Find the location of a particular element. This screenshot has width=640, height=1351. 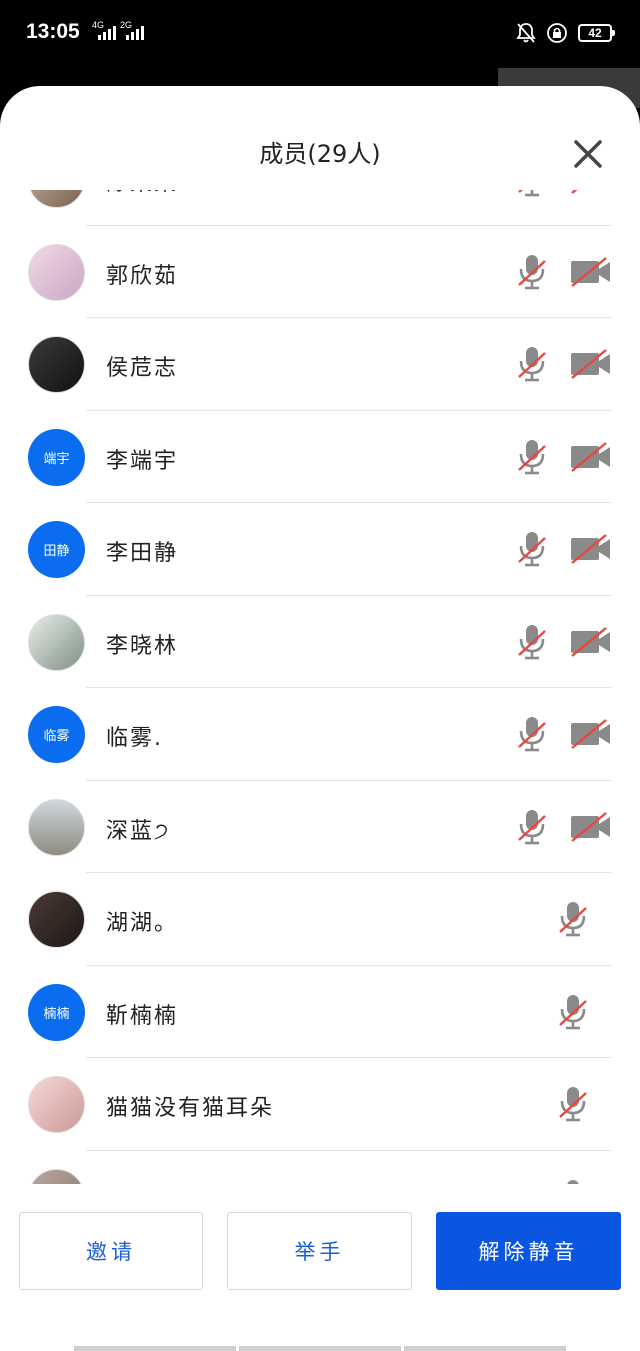

battery-indicator: 42 is located at coordinates (596, 33).